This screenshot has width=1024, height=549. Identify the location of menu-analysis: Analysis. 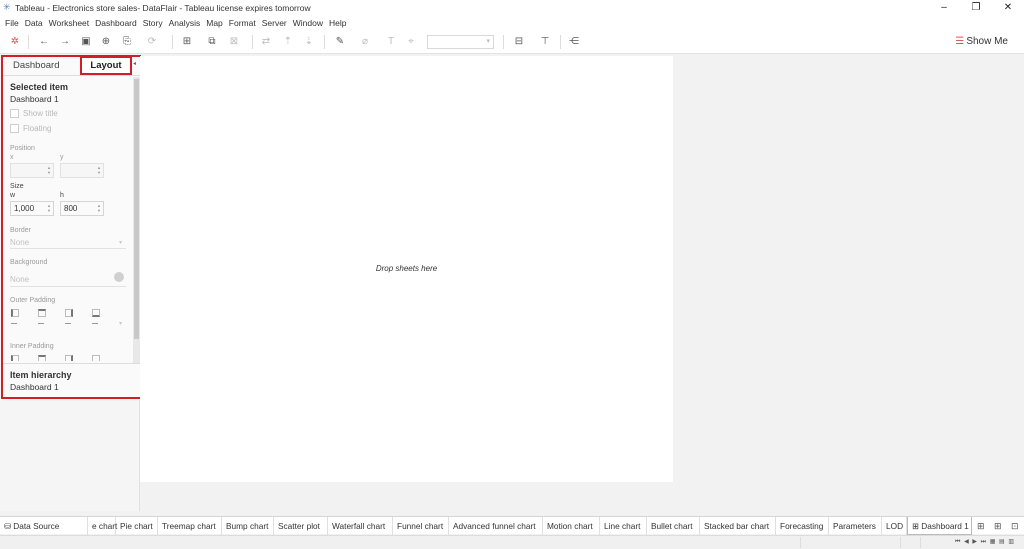
(185, 23).